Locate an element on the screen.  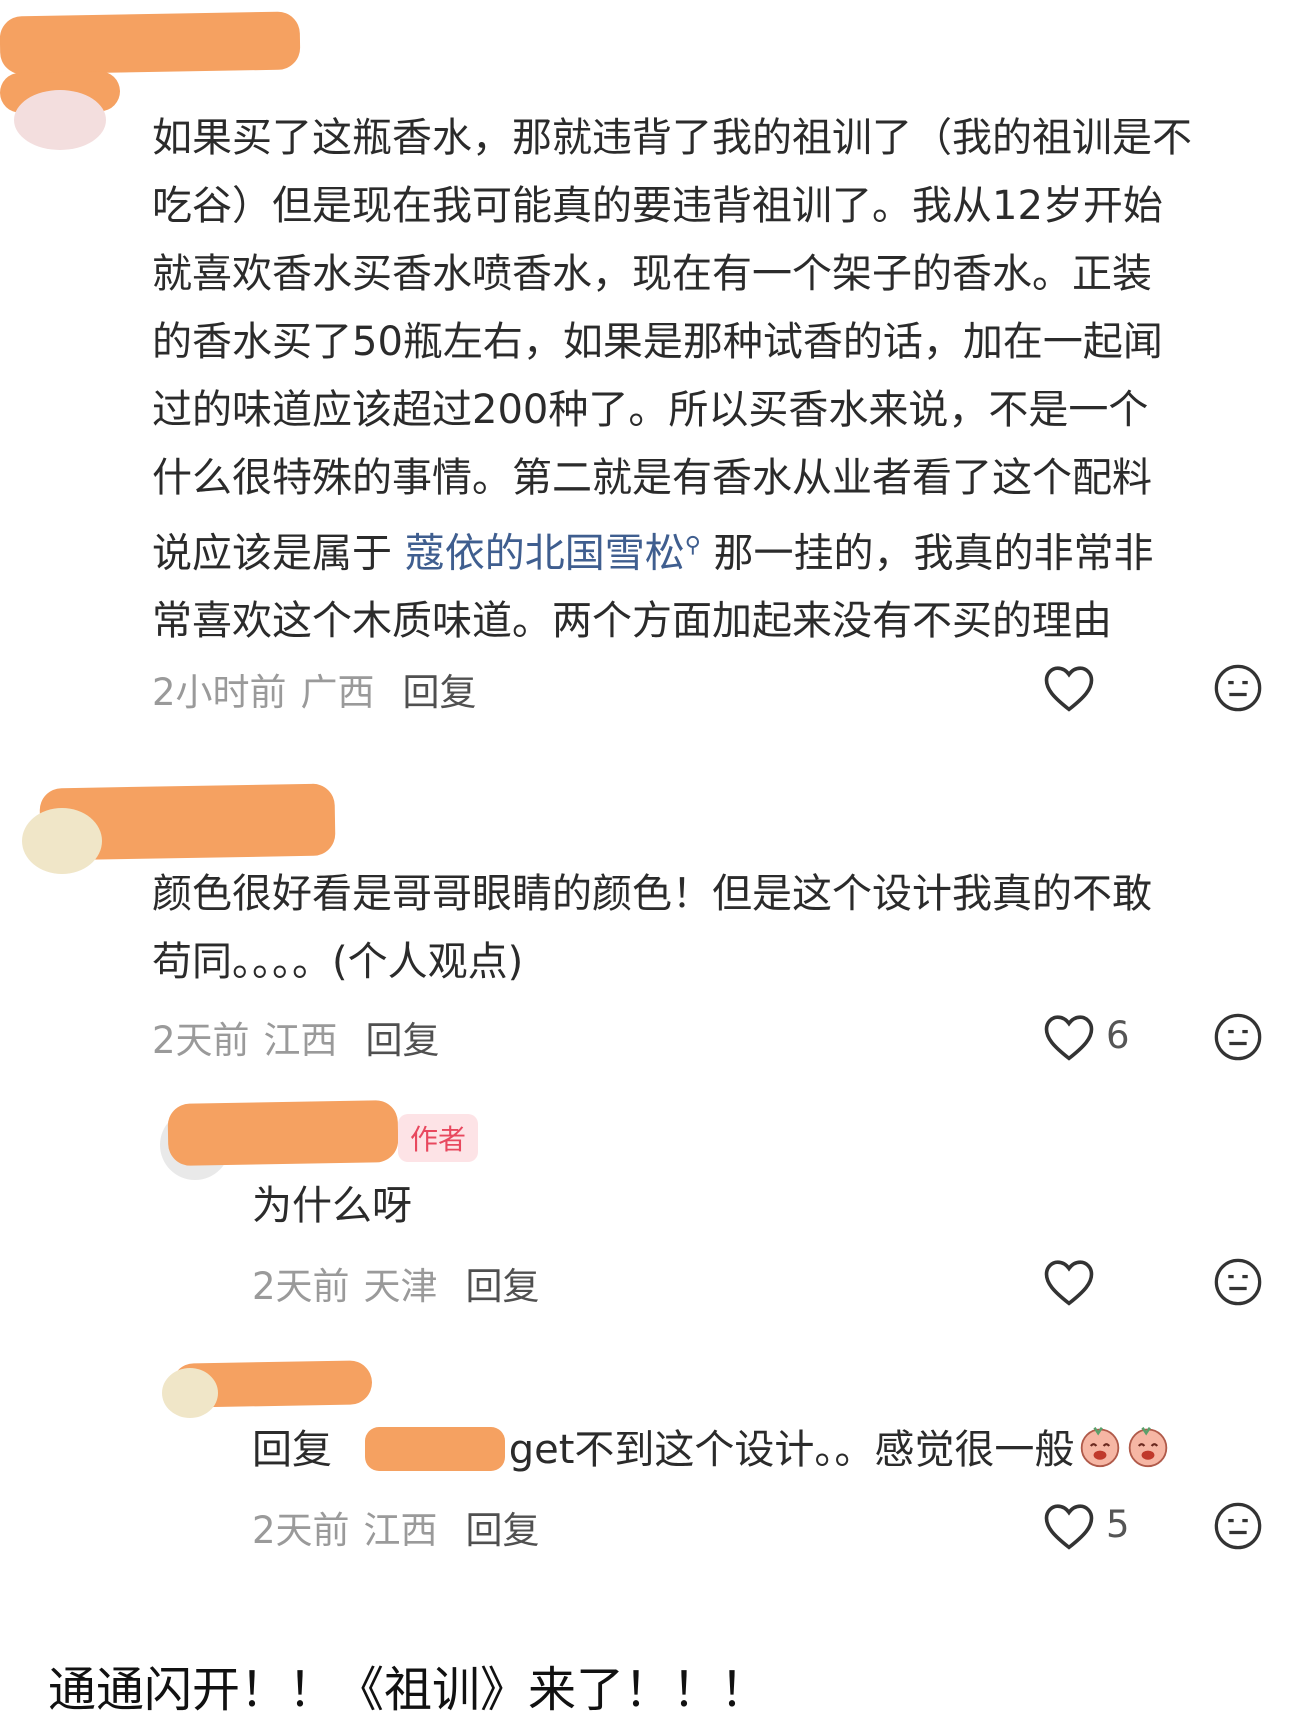
author-badge: 作者 is located at coordinates (438, 1138).